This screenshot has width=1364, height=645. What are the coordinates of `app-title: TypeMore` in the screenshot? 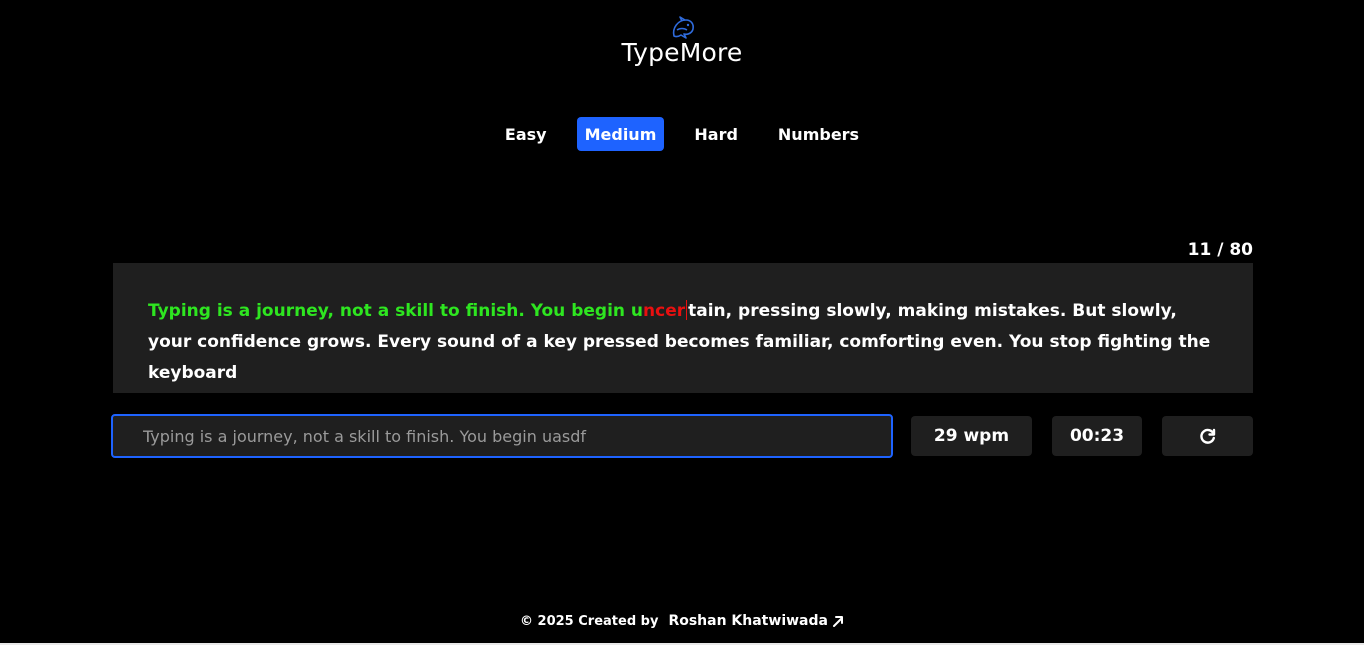 It's located at (682, 52).